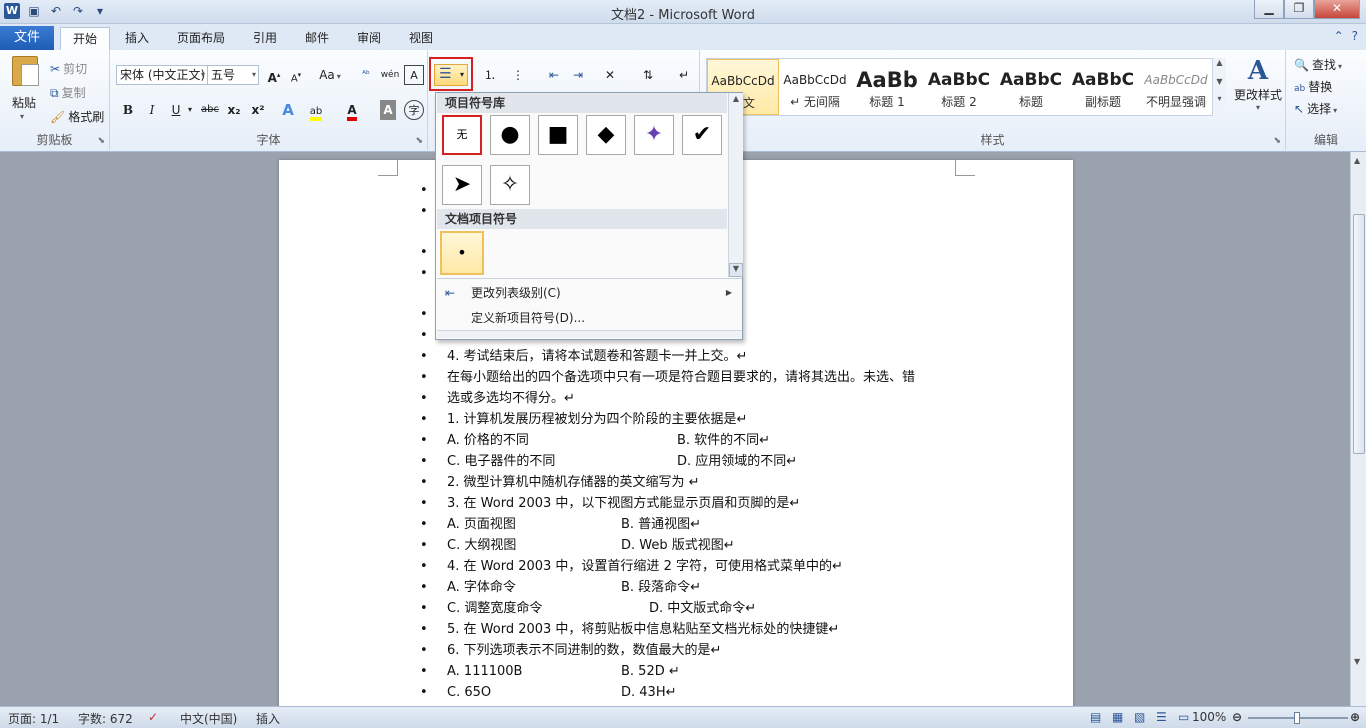 This screenshot has width=1366, height=728. Describe the element at coordinates (1313, 86) in the screenshot. I see `replace-button: ab 替换` at that location.